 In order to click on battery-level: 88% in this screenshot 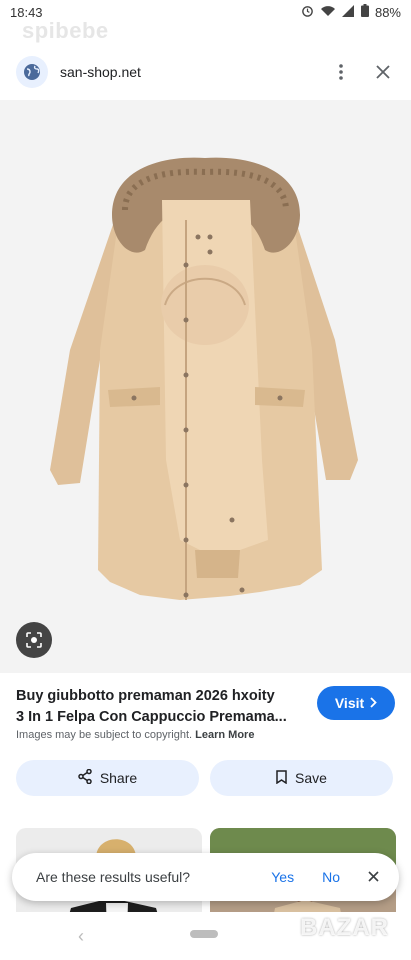, I will do `click(387, 12)`.